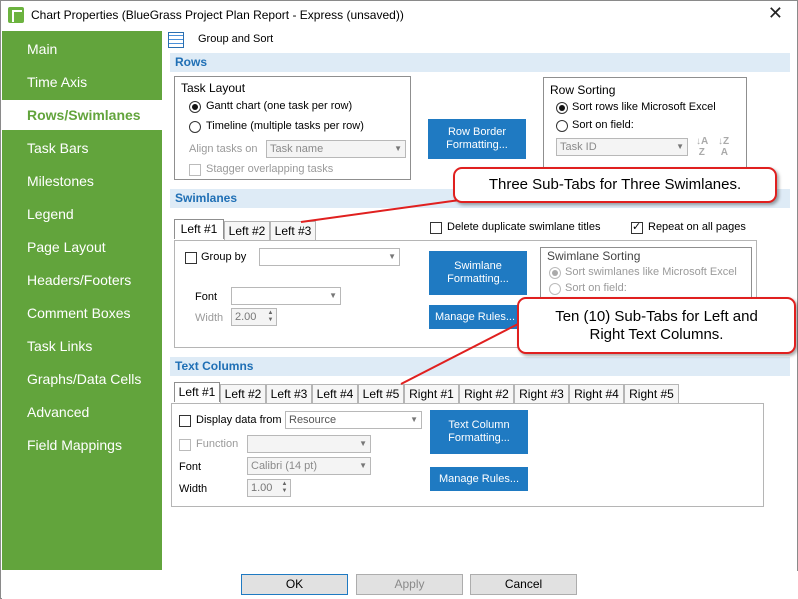 This screenshot has height=599, width=798. I want to click on tab-text-right-4: Right #4, so click(596, 393).